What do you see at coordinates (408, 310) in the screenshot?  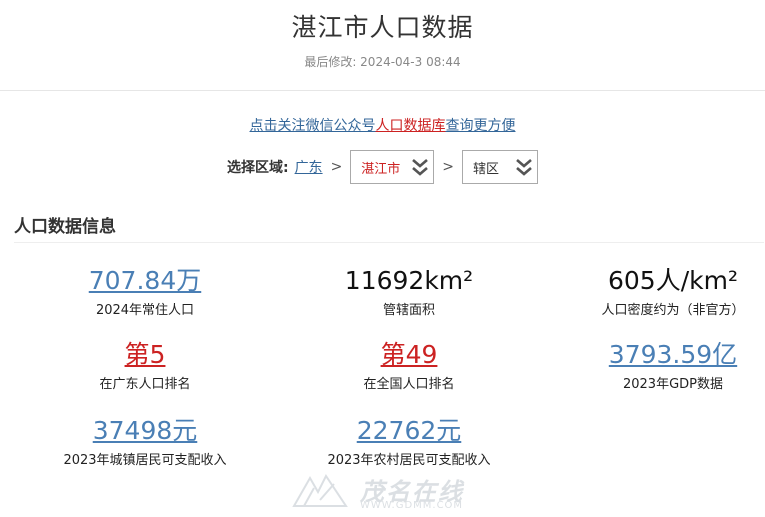 I see `stat-label: 管辖面积` at bounding box center [408, 310].